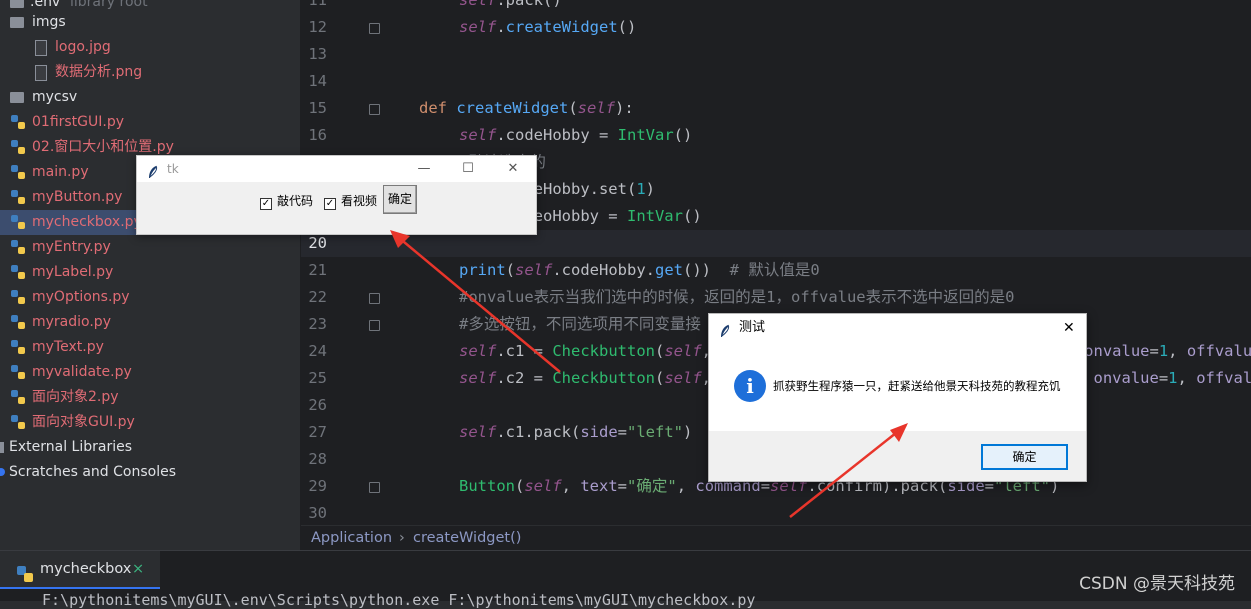  What do you see at coordinates (2, 472) in the screenshot?
I see `scratch-icon` at bounding box center [2, 472].